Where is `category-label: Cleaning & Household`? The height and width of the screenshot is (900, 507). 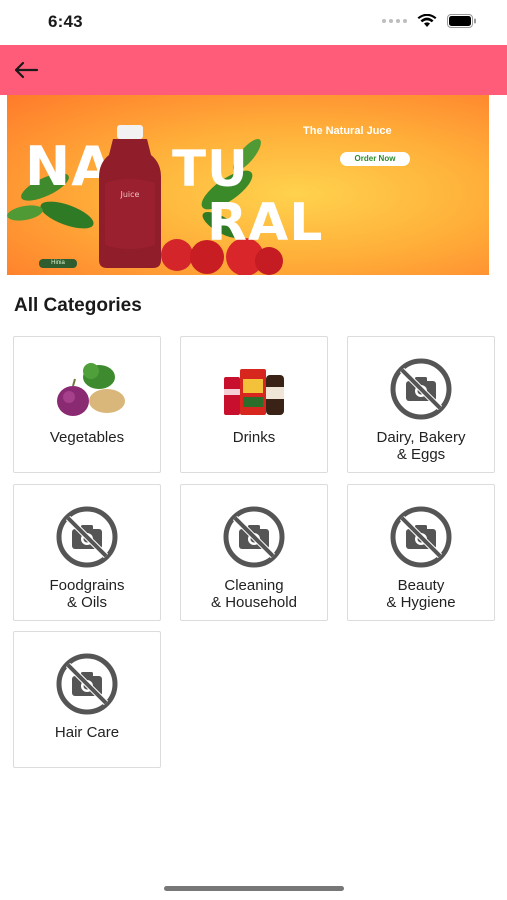 category-label: Cleaning & Household is located at coordinates (254, 594).